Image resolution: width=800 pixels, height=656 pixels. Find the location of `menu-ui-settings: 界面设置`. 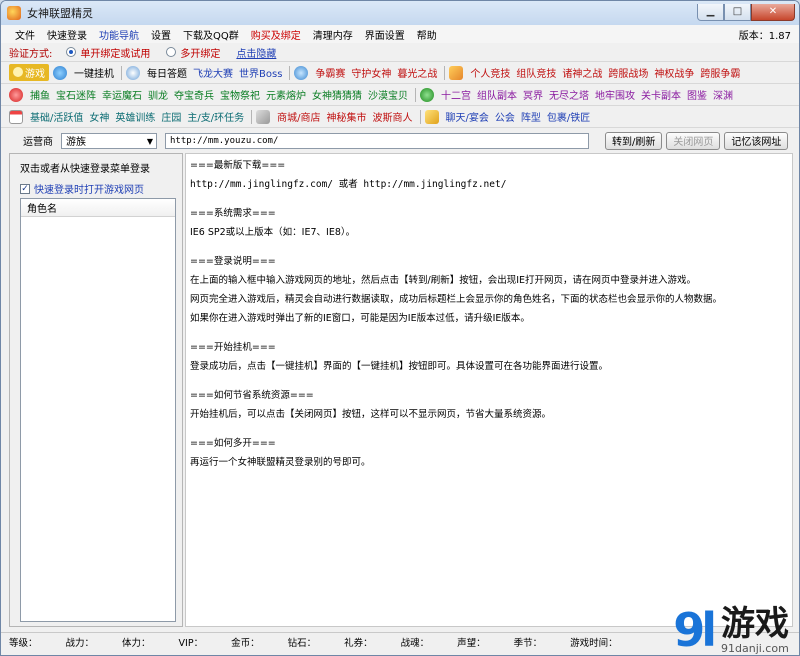

menu-ui-settings: 界面设置 is located at coordinates (385, 34).